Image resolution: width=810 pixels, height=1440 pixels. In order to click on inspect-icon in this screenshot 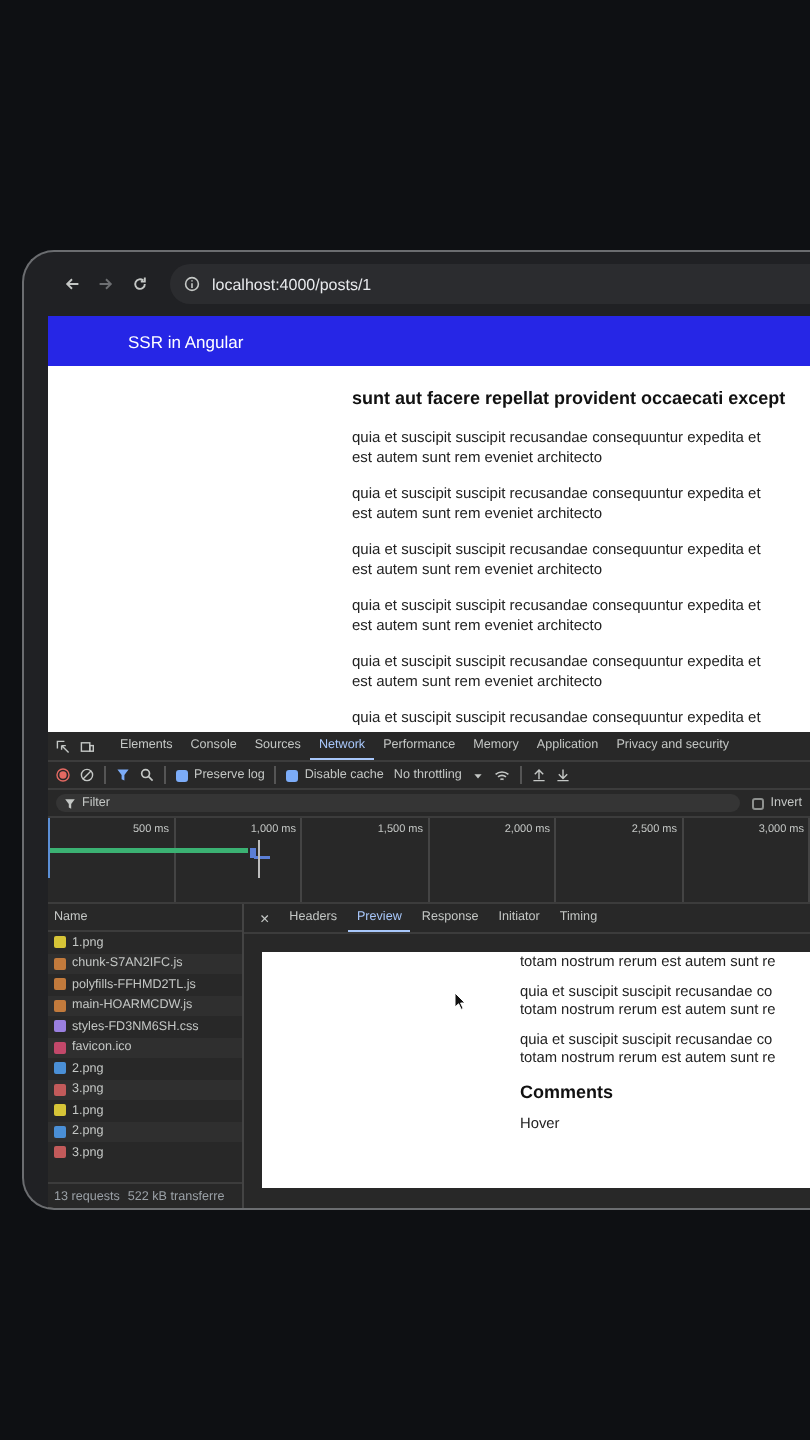, I will do `click(63, 746)`.